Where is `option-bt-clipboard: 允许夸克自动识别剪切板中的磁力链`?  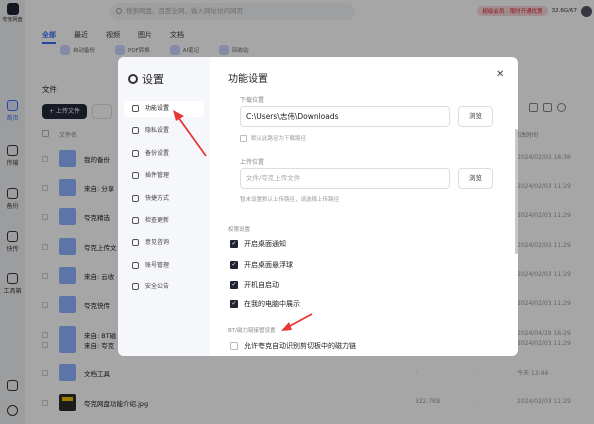
option-bt-clipboard: 允许夸克自动识别剪切板中的磁力链 is located at coordinates (293, 346).